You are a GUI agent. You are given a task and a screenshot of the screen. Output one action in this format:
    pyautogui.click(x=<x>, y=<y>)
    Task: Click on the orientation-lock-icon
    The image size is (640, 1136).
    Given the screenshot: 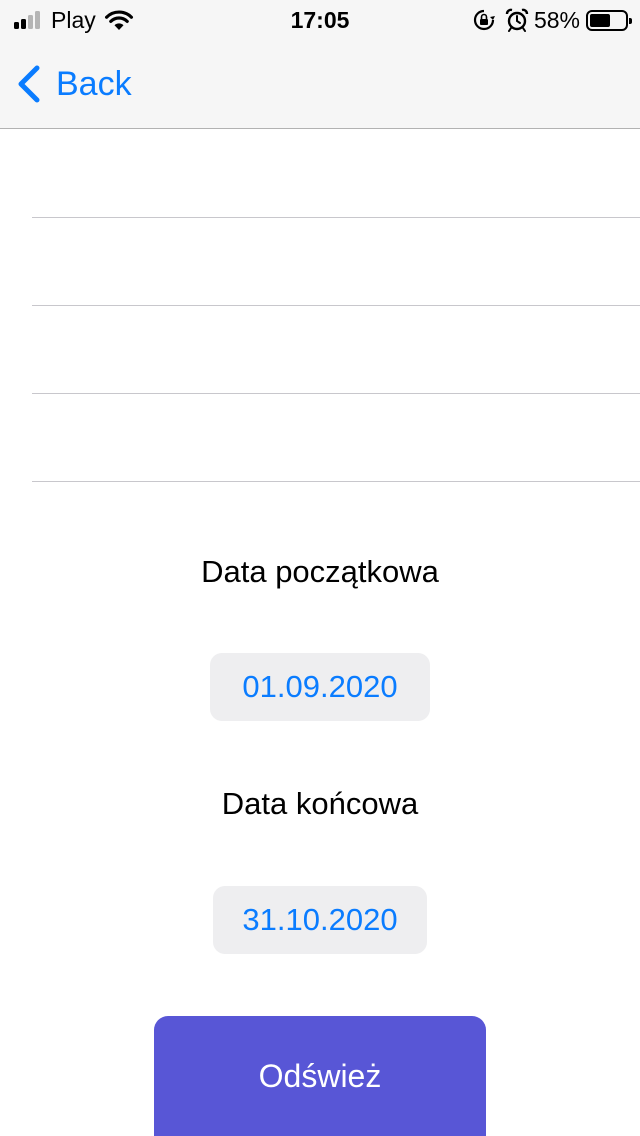 What is the action you would take?
    pyautogui.click(x=484, y=20)
    